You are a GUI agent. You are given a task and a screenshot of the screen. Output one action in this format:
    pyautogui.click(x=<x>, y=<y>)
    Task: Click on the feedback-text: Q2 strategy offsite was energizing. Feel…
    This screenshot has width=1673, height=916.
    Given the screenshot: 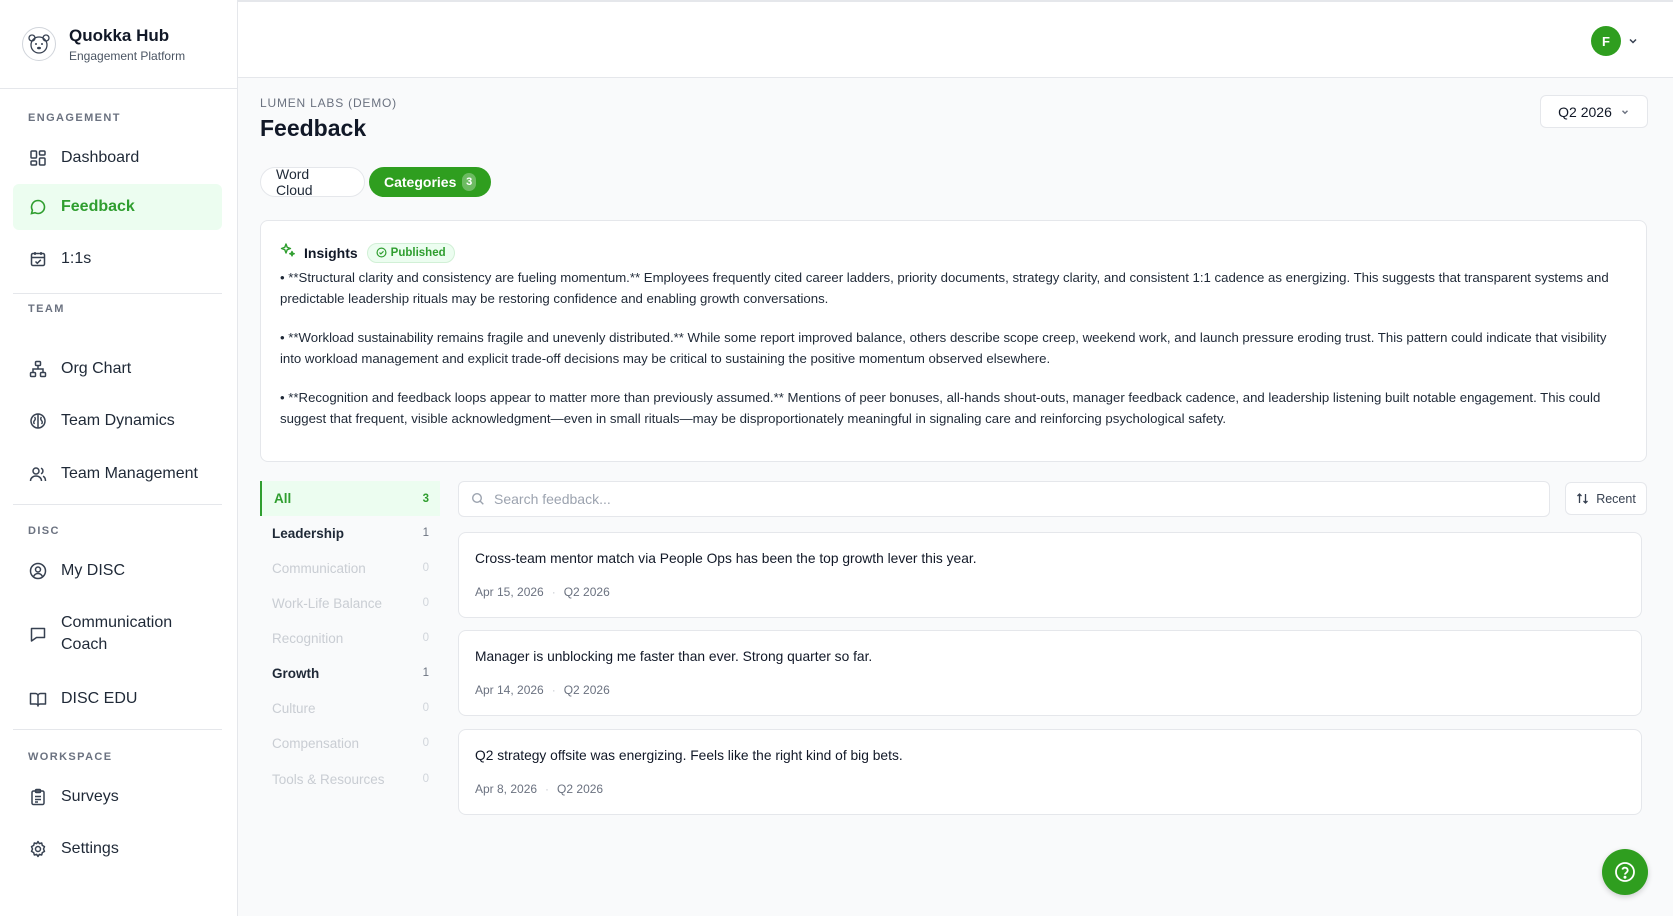 What is the action you would take?
    pyautogui.click(x=689, y=755)
    